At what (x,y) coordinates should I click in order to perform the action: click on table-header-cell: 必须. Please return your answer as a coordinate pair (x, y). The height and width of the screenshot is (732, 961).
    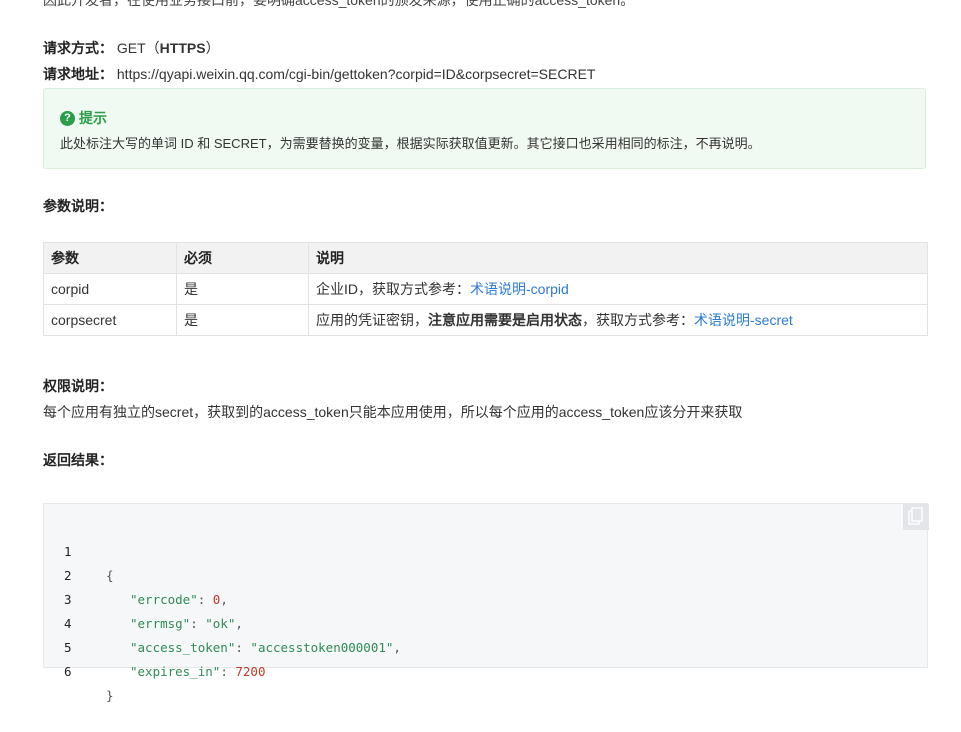
    Looking at the image, I should click on (242, 258).